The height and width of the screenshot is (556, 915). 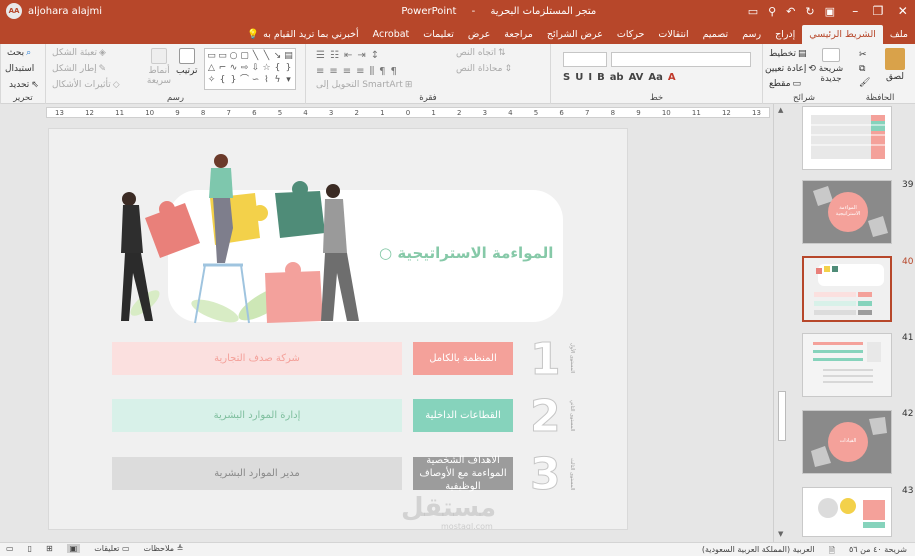 I want to click on tell-me-box: 💡 أخبرني بما تريد القيام به, so click(x=302, y=34).